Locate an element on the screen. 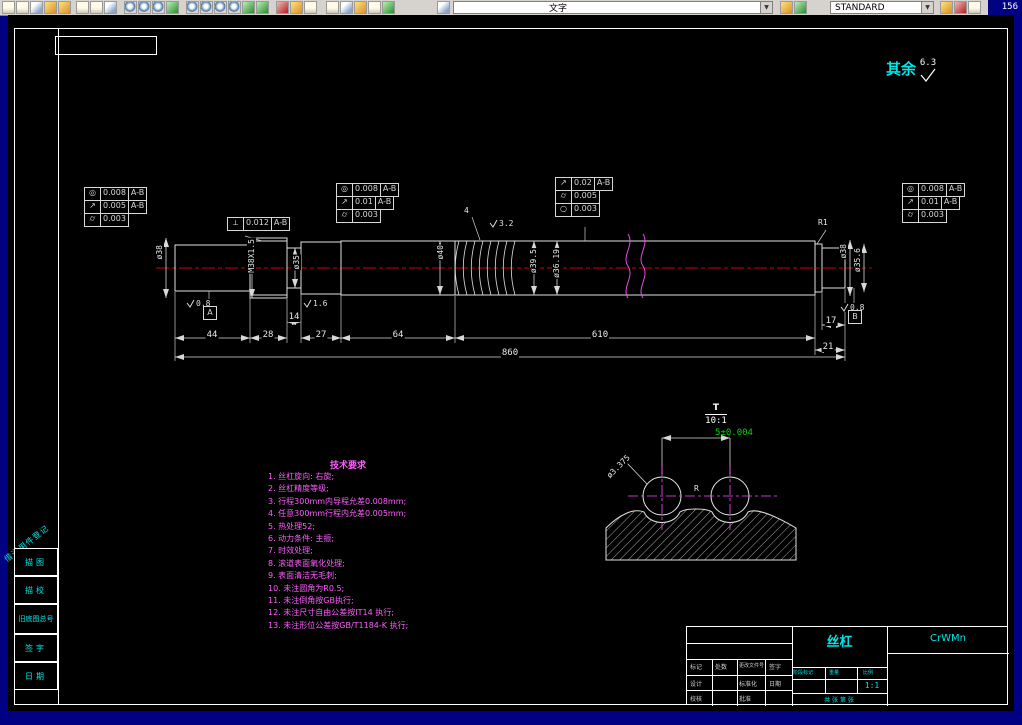  default-roughness-note: 其余 6.3 is located at coordinates (911, 70).